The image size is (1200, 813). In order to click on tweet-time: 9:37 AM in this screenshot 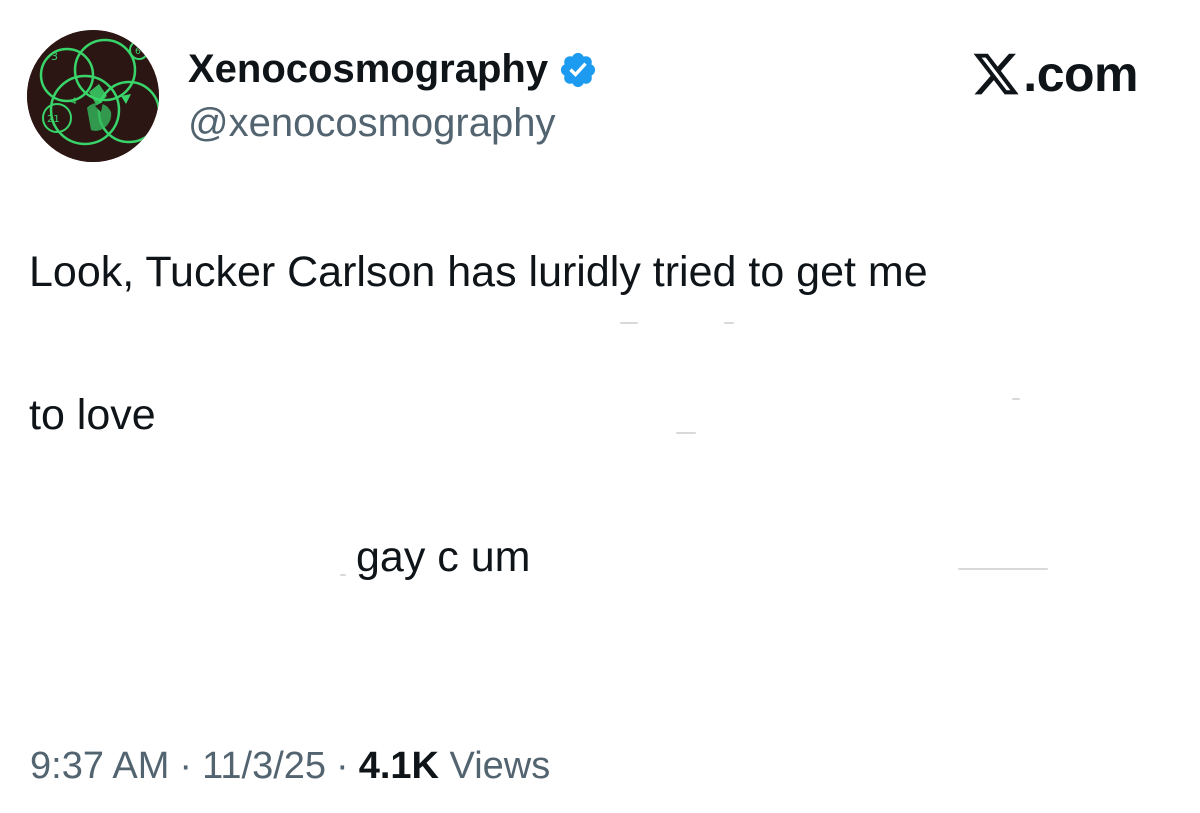, I will do `click(99, 766)`.